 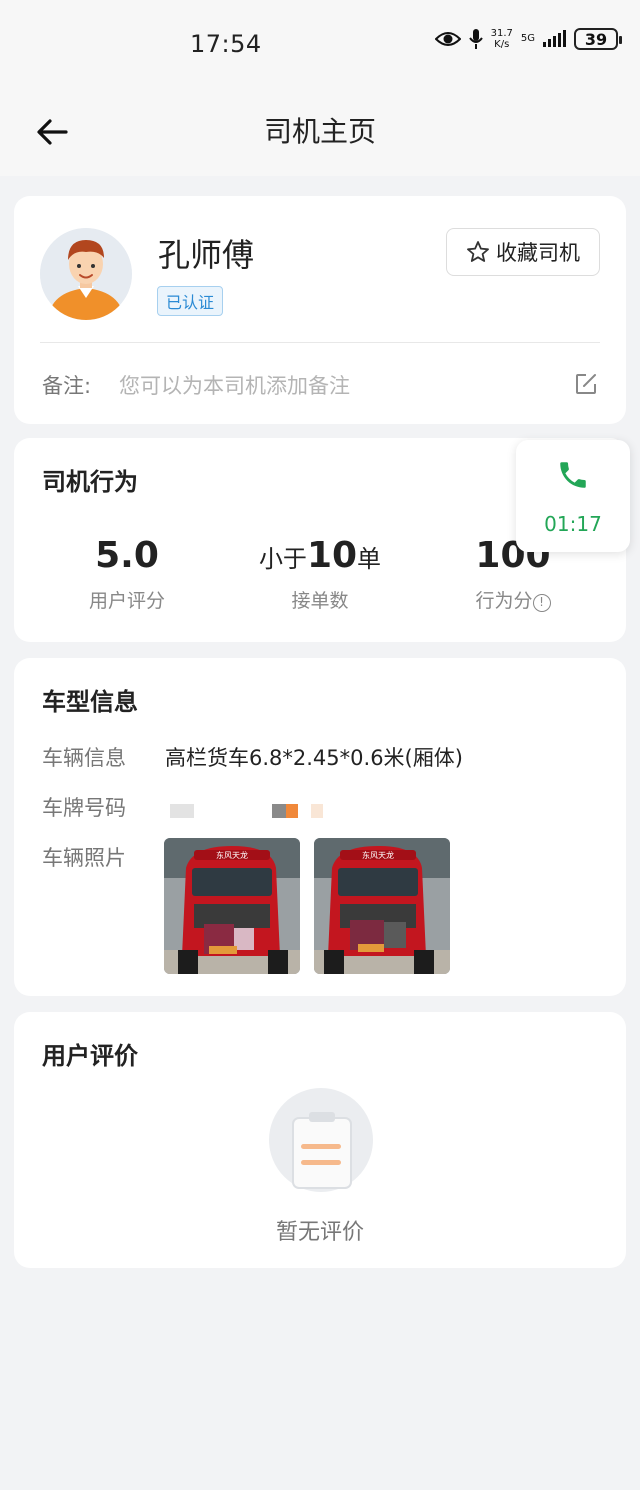 What do you see at coordinates (67, 386) in the screenshot?
I see `remark-label: 备注:` at bounding box center [67, 386].